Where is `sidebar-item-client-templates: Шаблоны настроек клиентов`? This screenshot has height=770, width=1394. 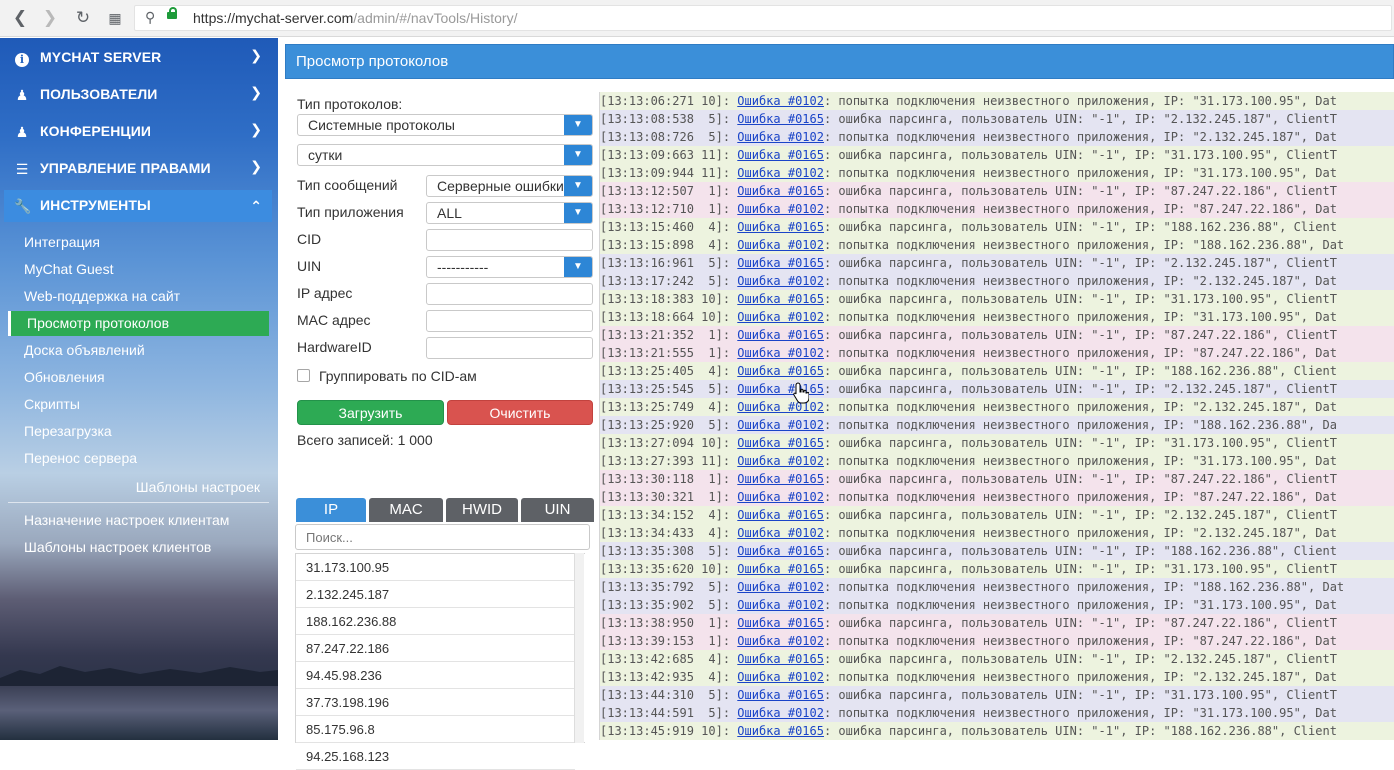 sidebar-item-client-templates: Шаблоны настроек клиентов is located at coordinates (117, 547).